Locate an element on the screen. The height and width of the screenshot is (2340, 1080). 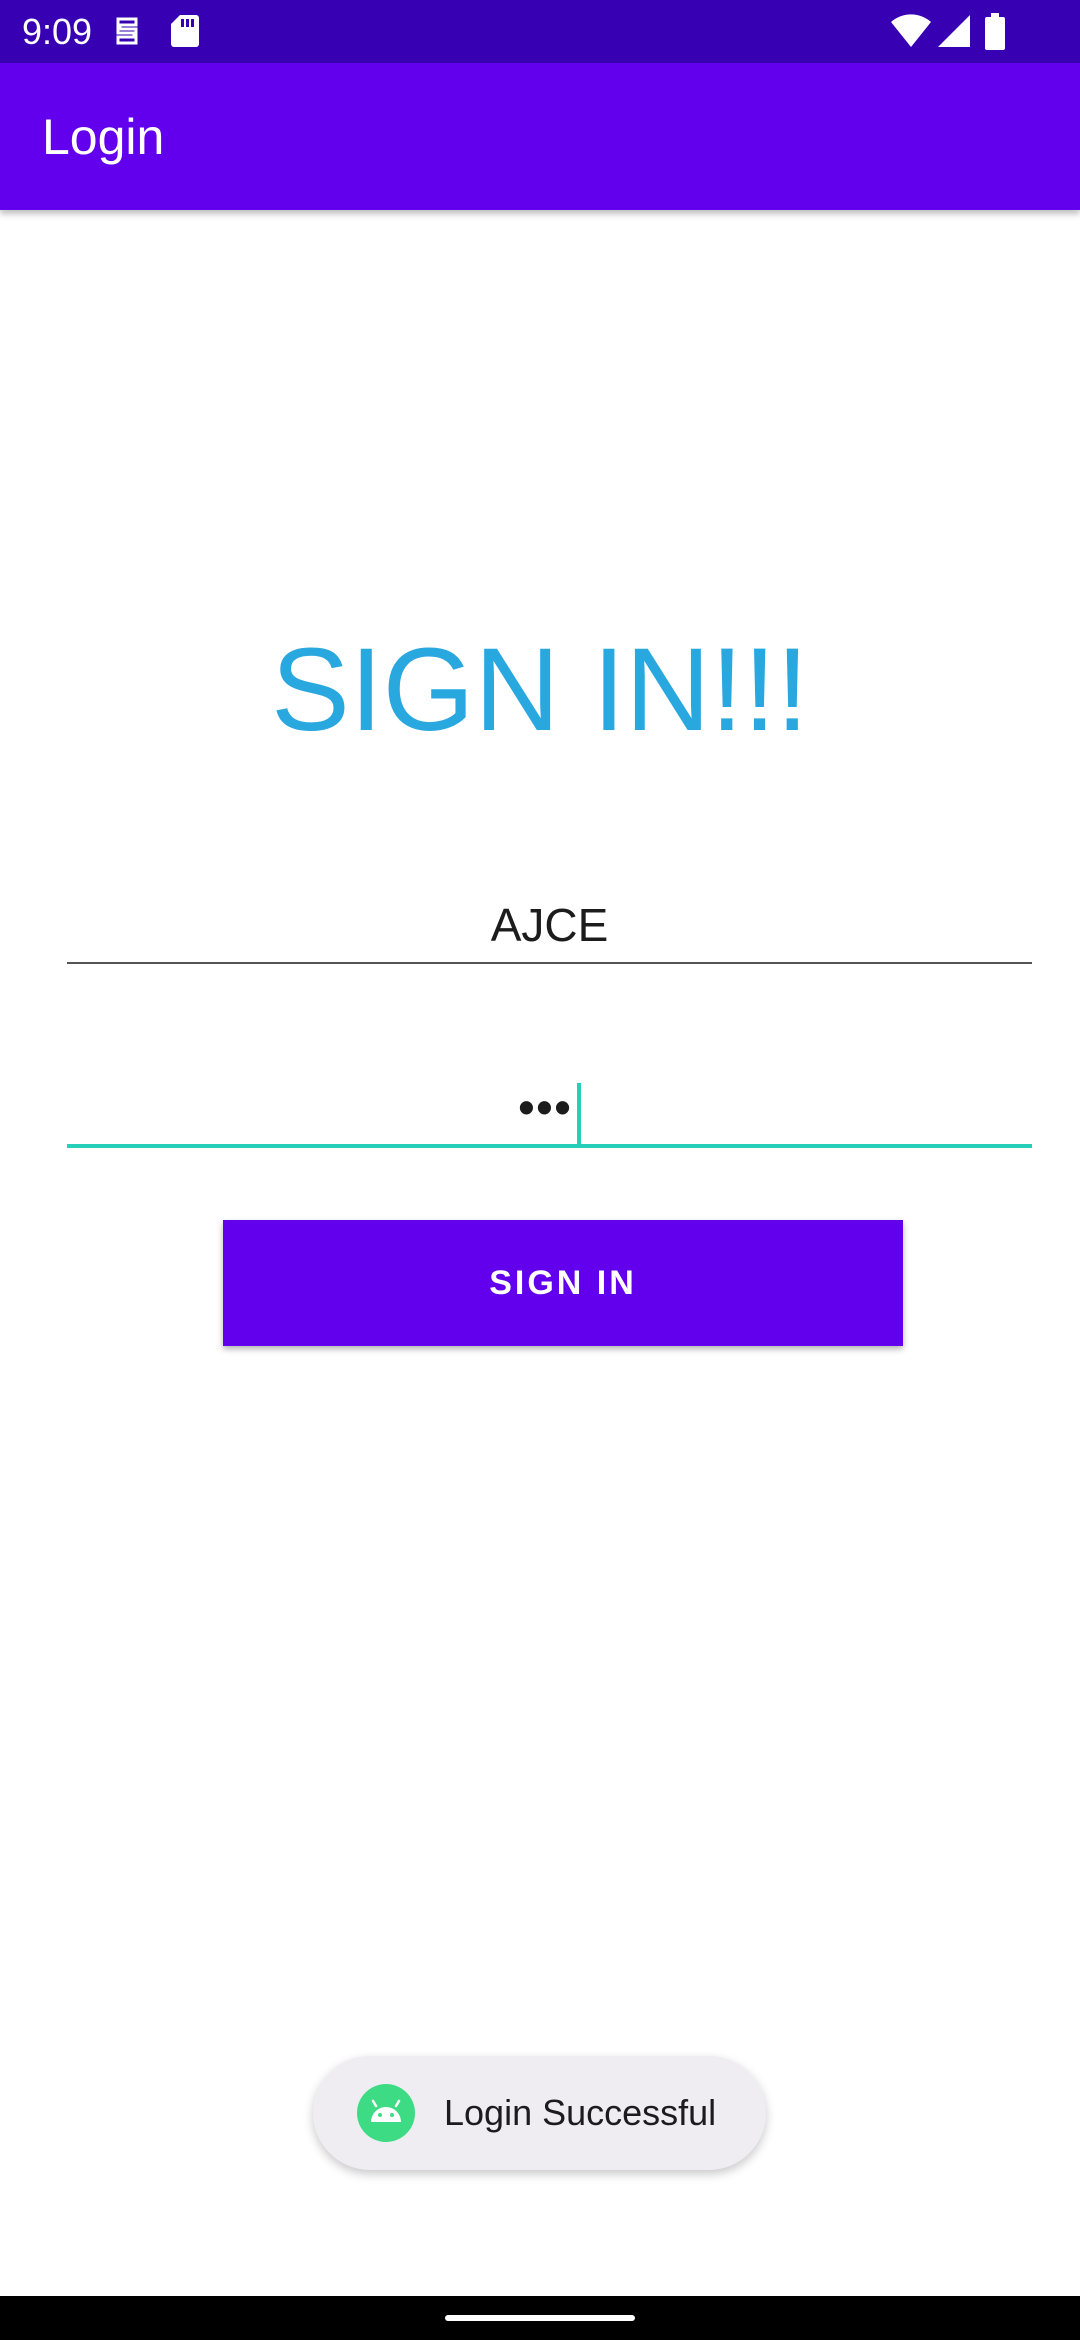
sign-in-heading: SIGN IN!!! is located at coordinates (540, 690).